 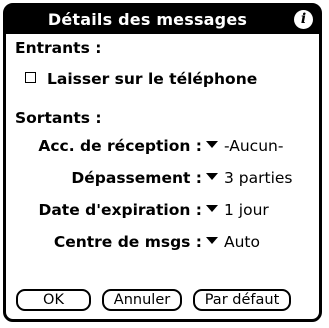 I want to click on message-center-label: Centre de msgs :, so click(x=127, y=242).